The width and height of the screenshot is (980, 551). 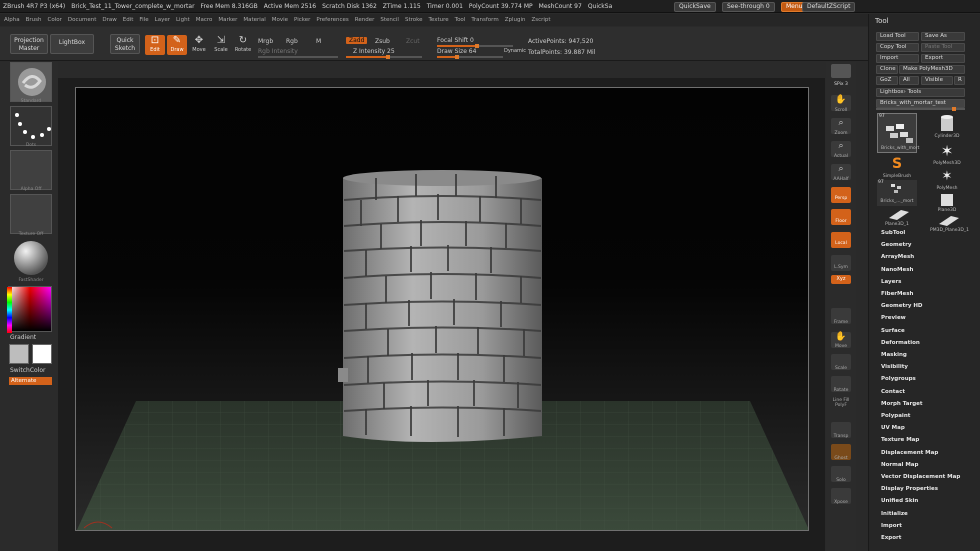 What do you see at coordinates (31, 126) in the screenshot?
I see `stroke-selector` at bounding box center [31, 126].